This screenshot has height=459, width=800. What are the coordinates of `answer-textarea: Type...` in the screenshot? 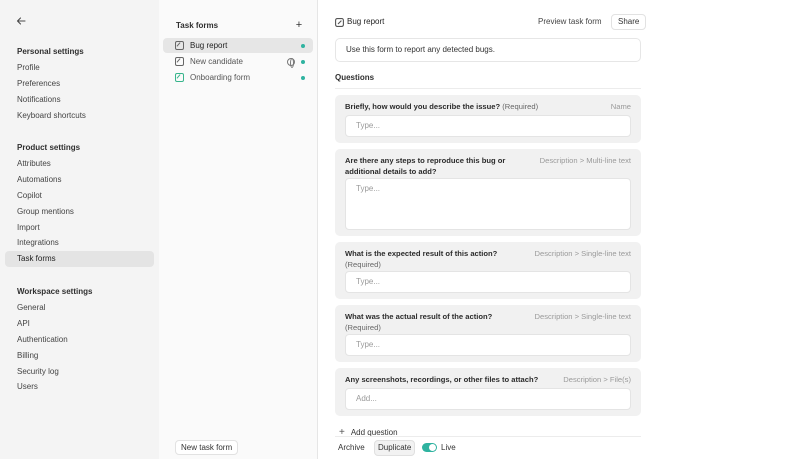 It's located at (488, 204).